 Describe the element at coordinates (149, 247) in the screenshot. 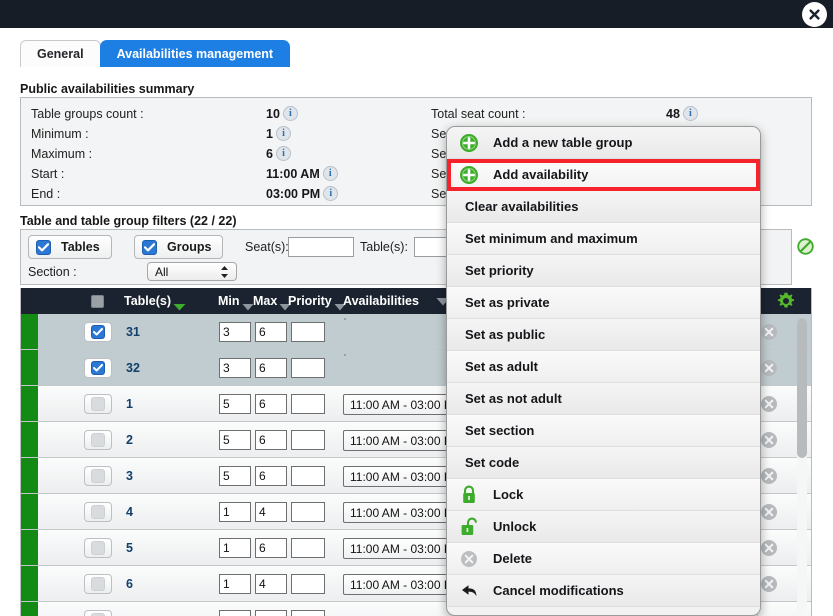

I see `groups-checkbox` at that location.